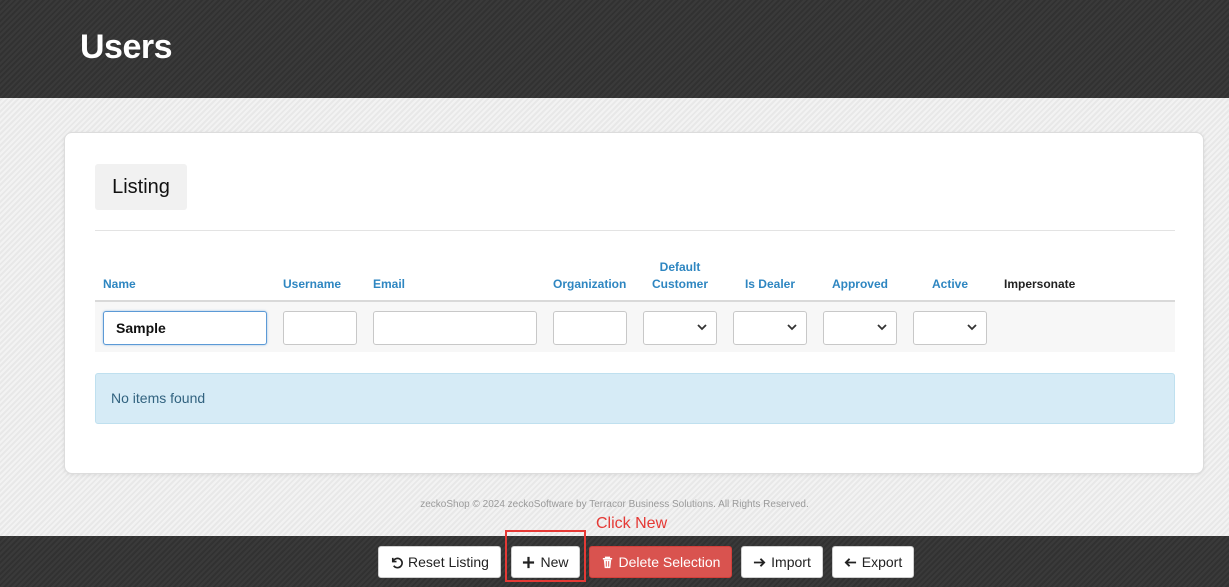 Image resolution: width=1229 pixels, height=587 pixels. Describe the element at coordinates (850, 562) in the screenshot. I see `arrow-left-icon` at that location.